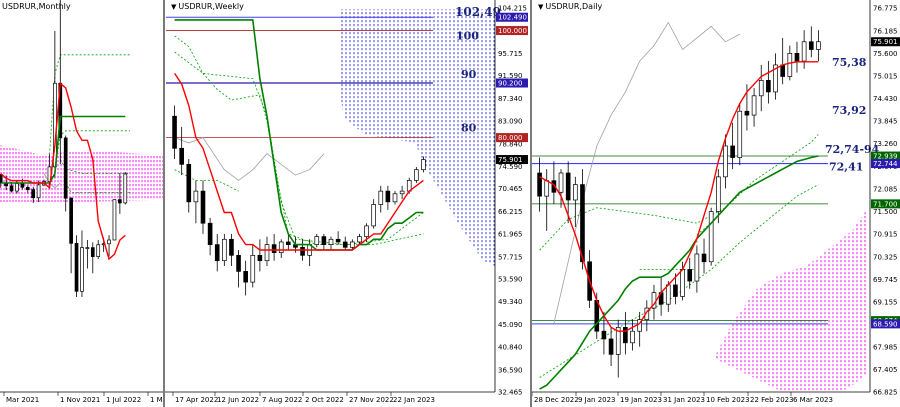 This screenshot has height=407, width=900. Describe the element at coordinates (510, 370) in the screenshot. I see `y-axis-tick-label: 36.590` at that location.